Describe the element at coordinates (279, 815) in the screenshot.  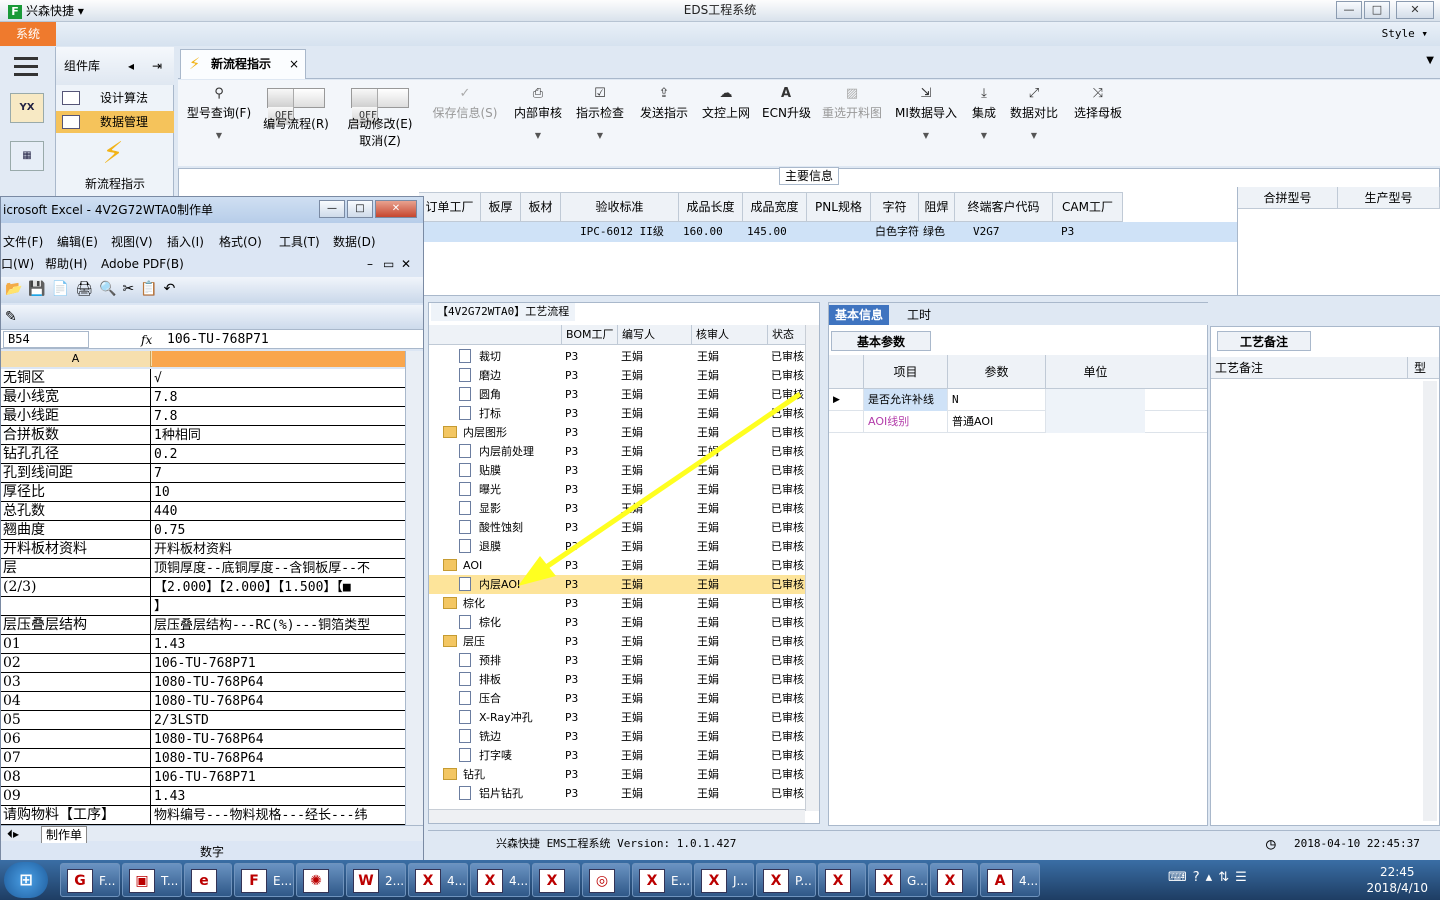
I see `excel-cell-b: 物料编号---物料规格---经长---纬` at that location.